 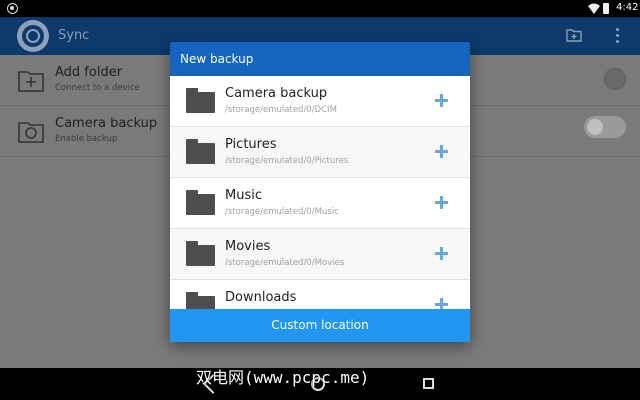 What do you see at coordinates (320, 254) in the screenshot?
I see `folder-row-movies: Movies /storage/emulated/0/Movies` at bounding box center [320, 254].